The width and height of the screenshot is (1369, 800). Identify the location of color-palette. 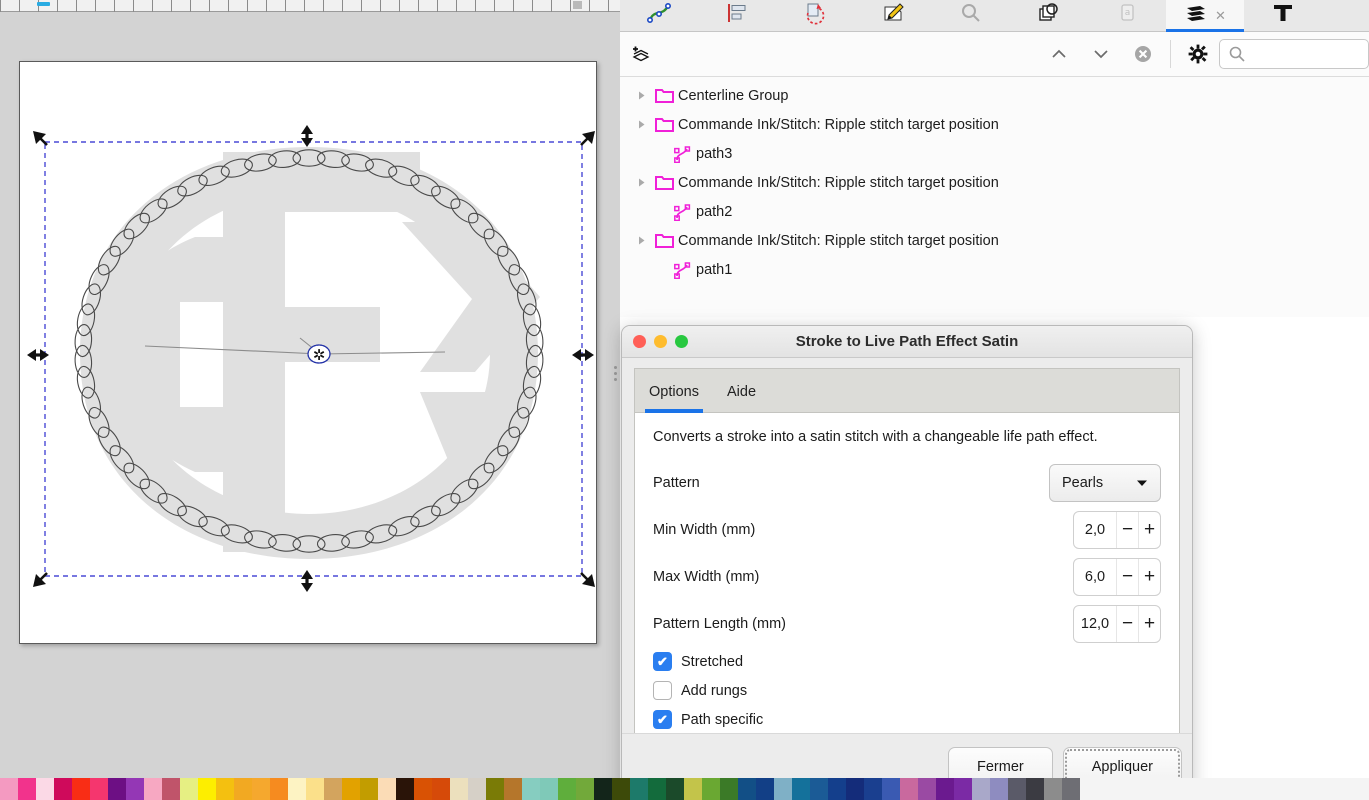
(684, 789).